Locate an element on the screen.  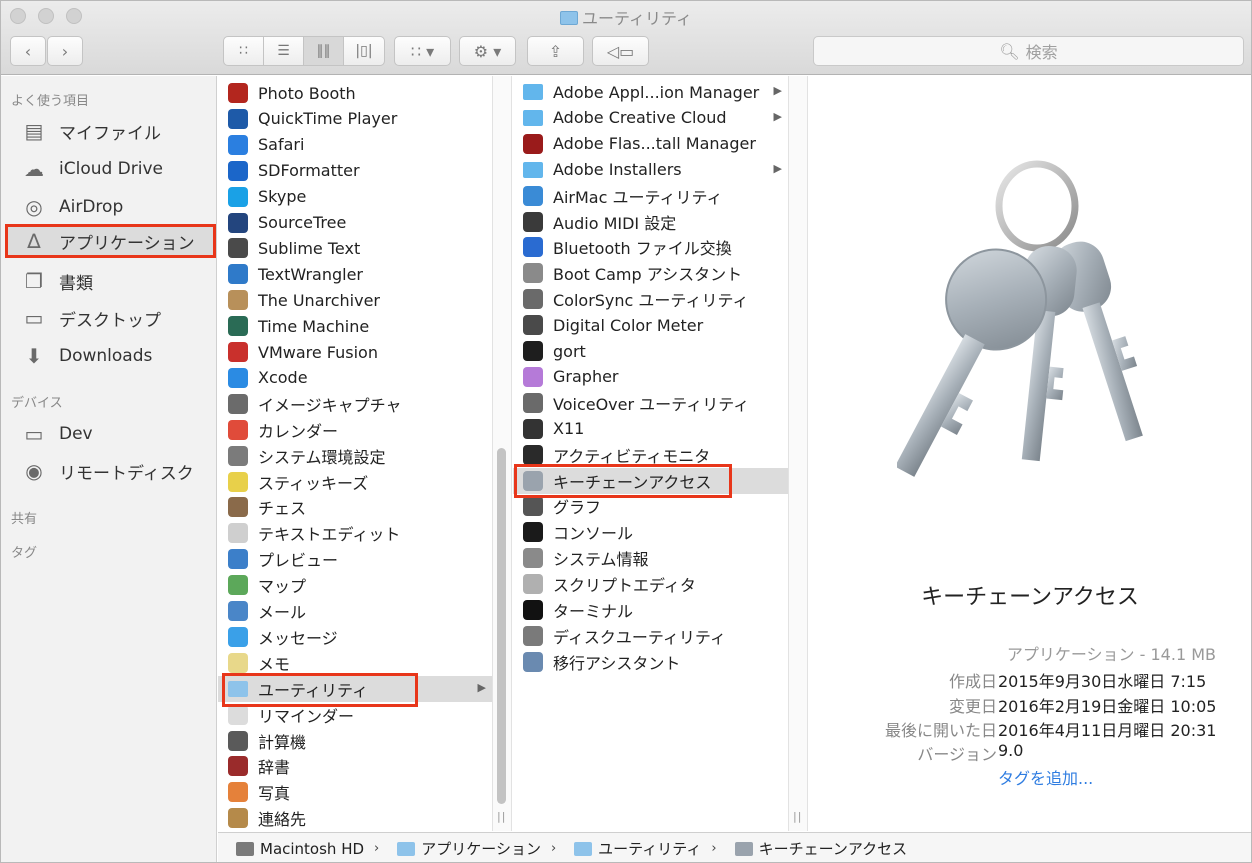
utilities-folder-icon is located at coordinates (568, 18).